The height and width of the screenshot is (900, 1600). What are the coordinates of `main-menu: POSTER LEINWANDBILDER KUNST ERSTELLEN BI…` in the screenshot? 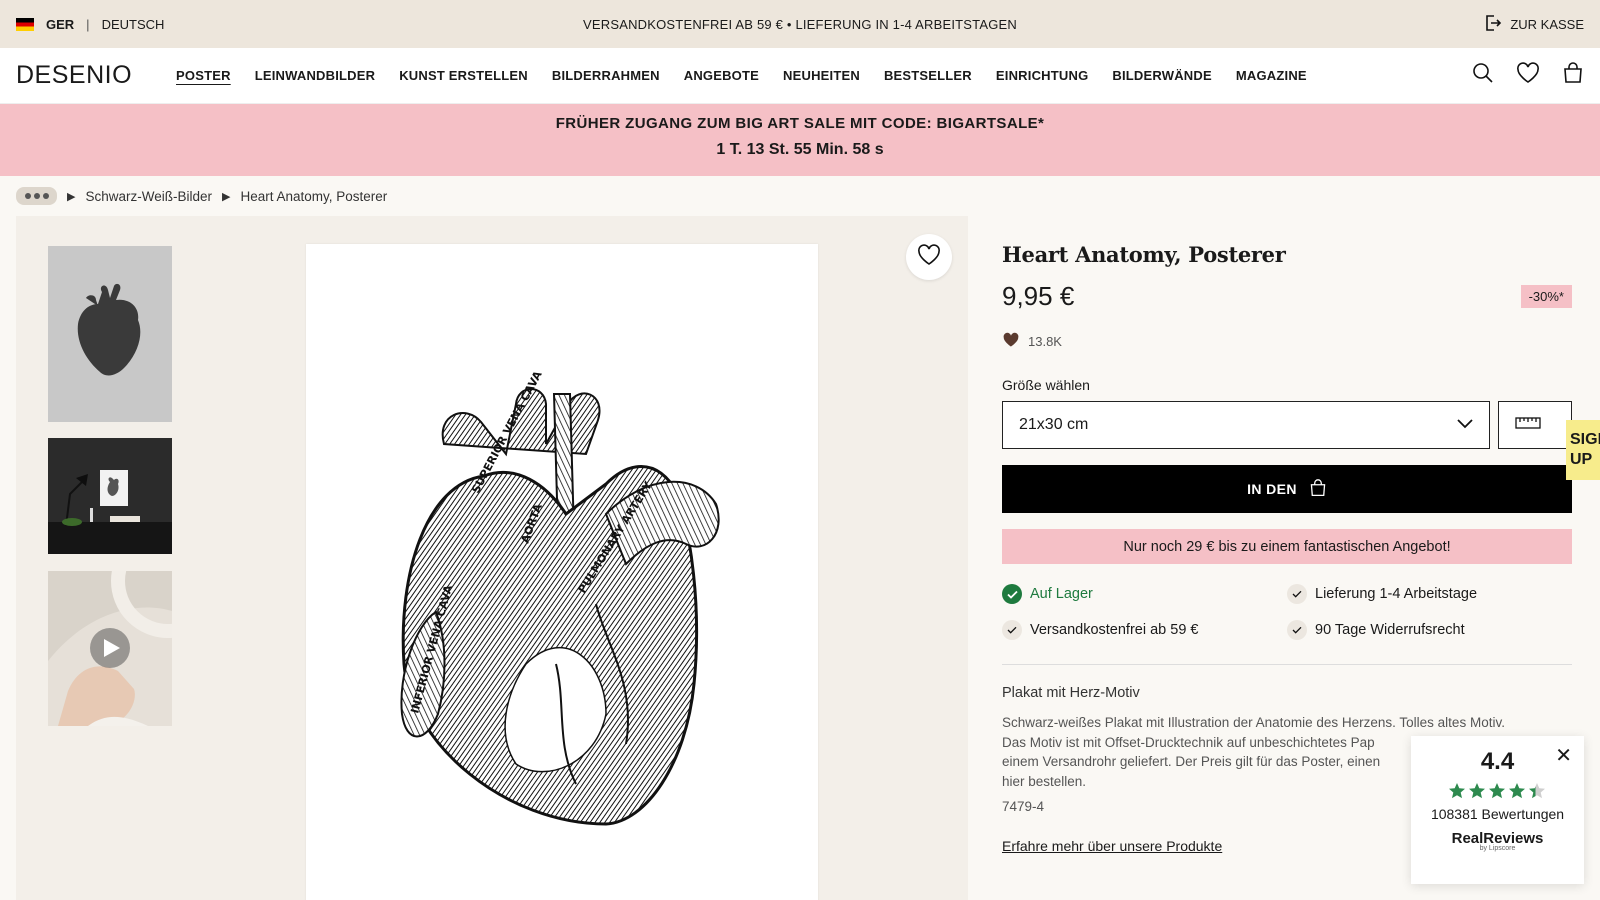 It's located at (741, 75).